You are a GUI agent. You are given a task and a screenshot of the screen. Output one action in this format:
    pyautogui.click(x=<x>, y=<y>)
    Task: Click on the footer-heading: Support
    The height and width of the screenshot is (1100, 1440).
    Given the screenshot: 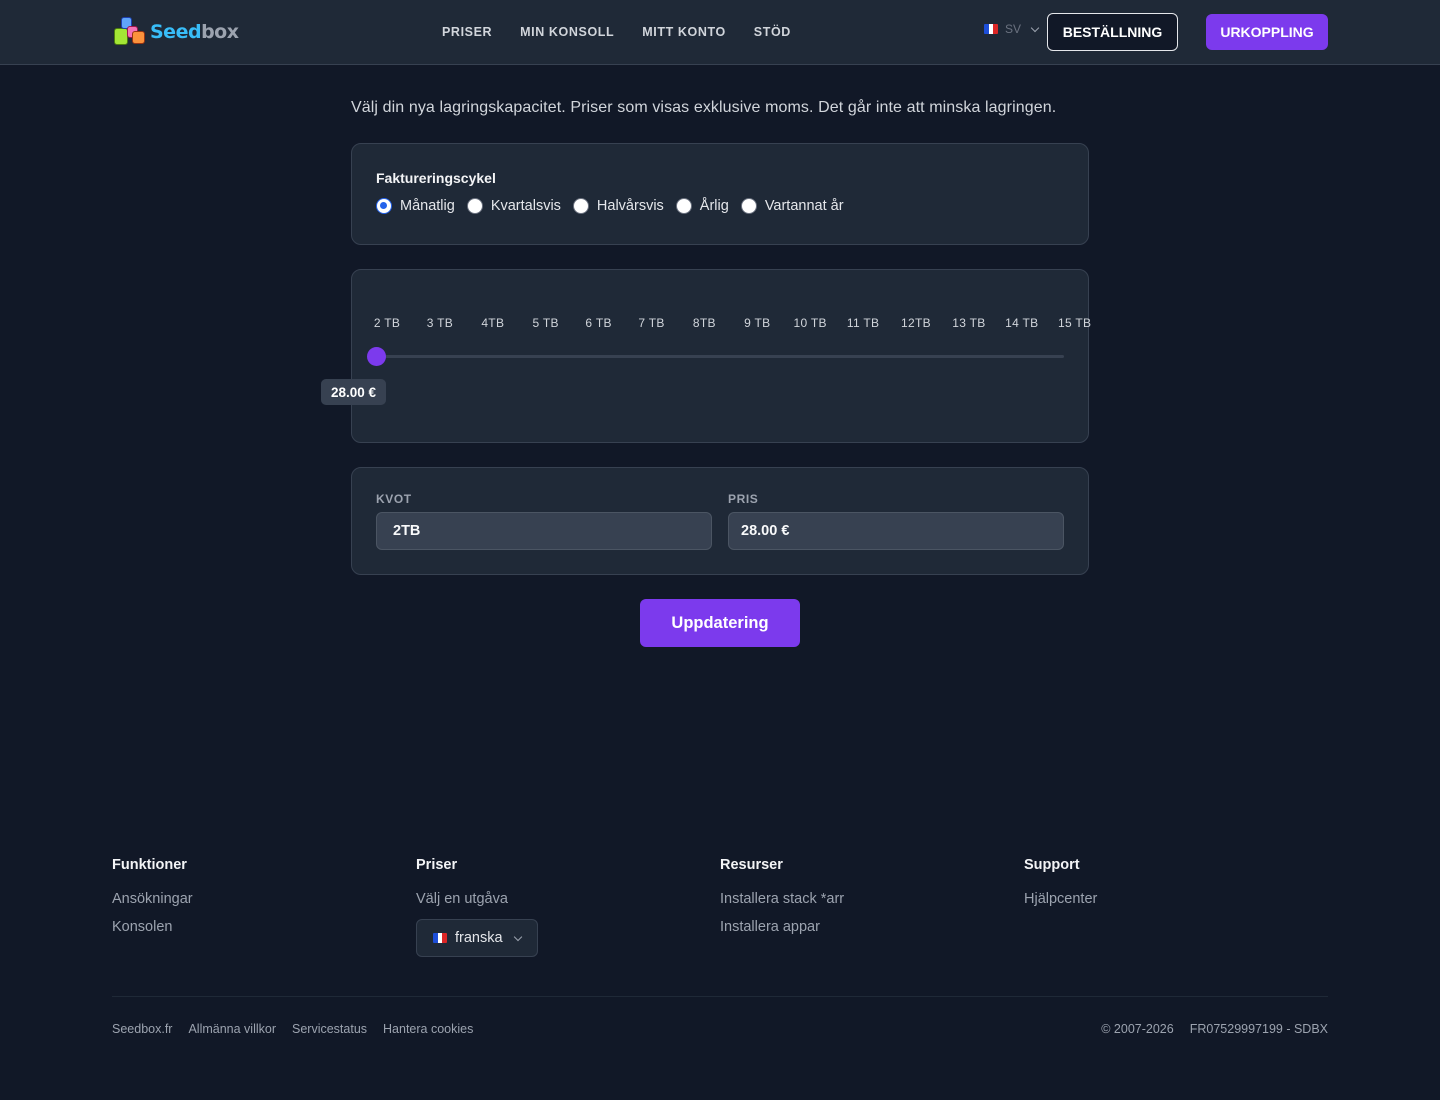 What is the action you would take?
    pyautogui.click(x=1052, y=865)
    